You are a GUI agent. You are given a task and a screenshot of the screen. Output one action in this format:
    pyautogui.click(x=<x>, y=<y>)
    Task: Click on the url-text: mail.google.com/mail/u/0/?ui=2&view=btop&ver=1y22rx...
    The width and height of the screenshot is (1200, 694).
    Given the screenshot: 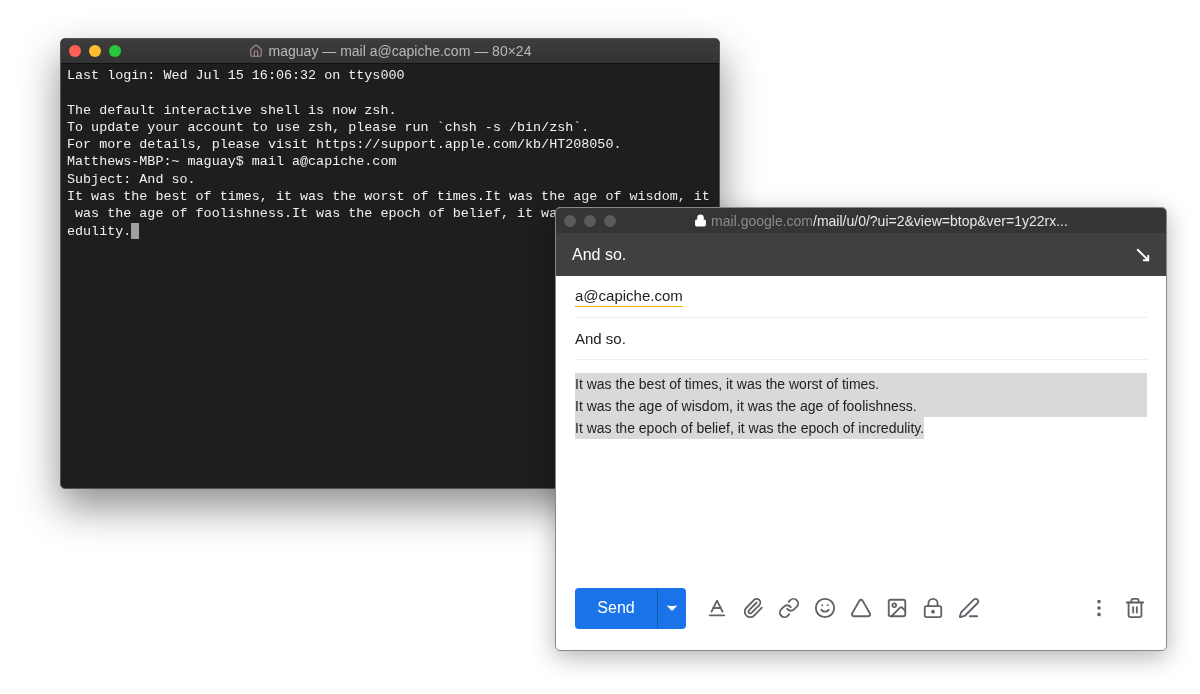 What is the action you would take?
    pyautogui.click(x=889, y=220)
    